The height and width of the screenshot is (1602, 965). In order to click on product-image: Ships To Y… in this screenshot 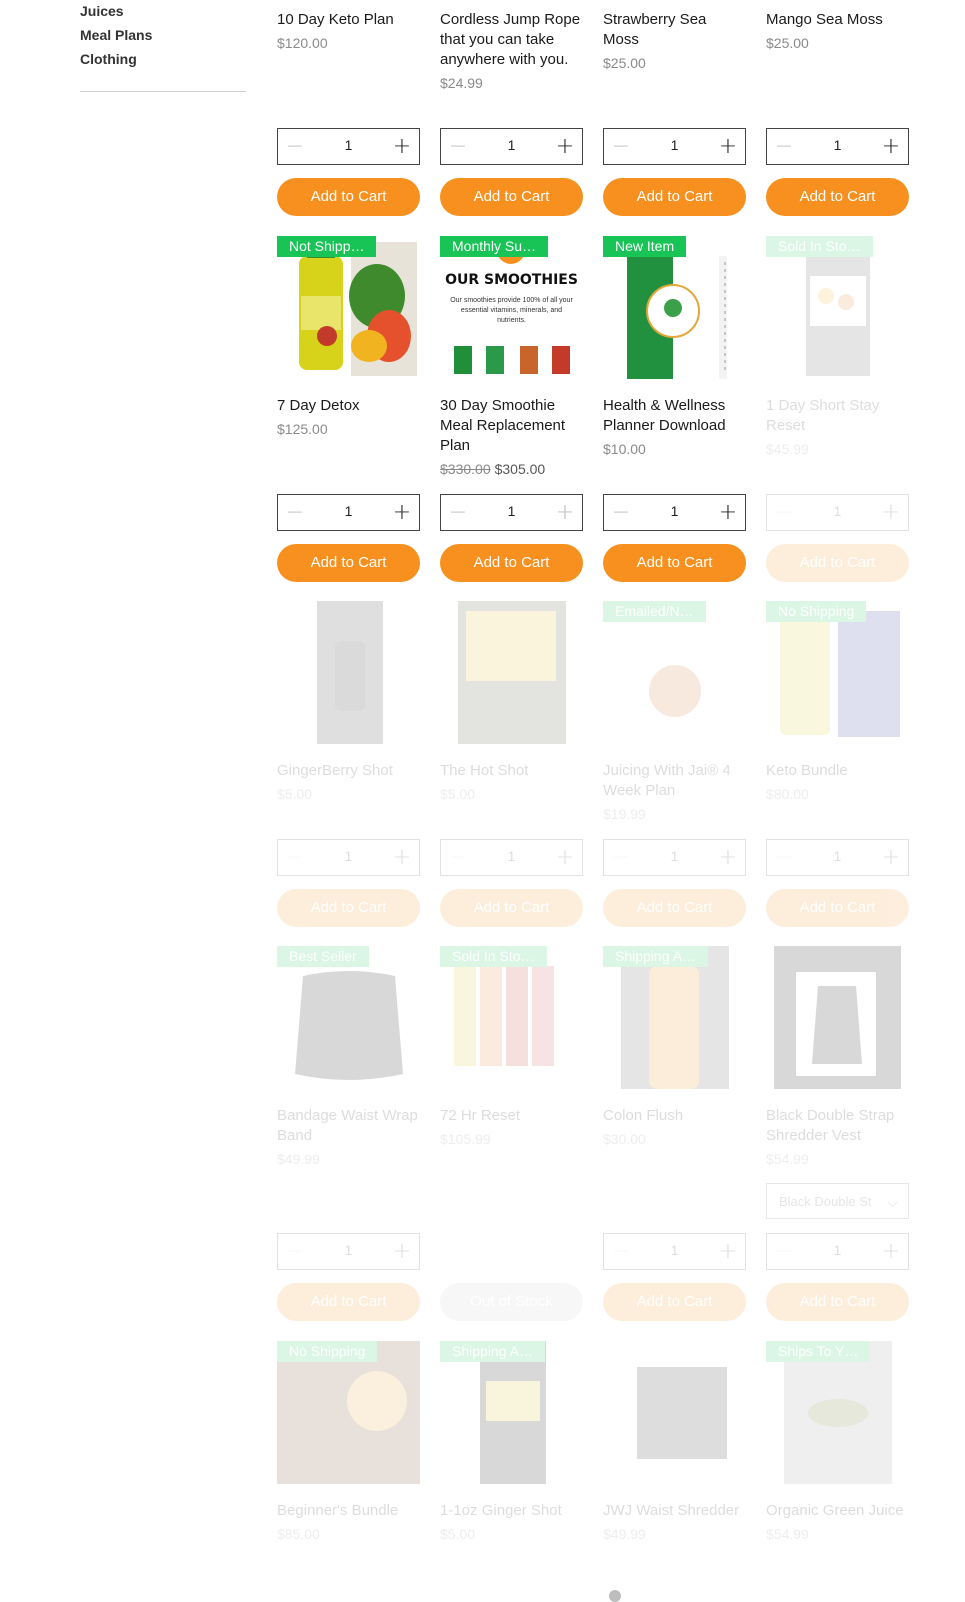, I will do `click(837, 1412)`.